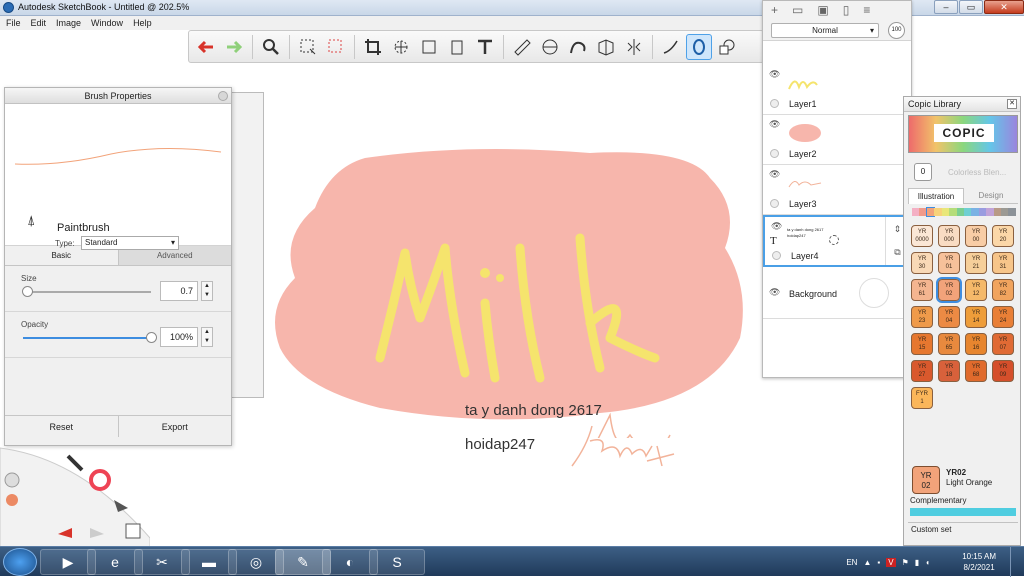 This screenshot has width=1024, height=577. I want to click on size-slider-knob, so click(27, 291).